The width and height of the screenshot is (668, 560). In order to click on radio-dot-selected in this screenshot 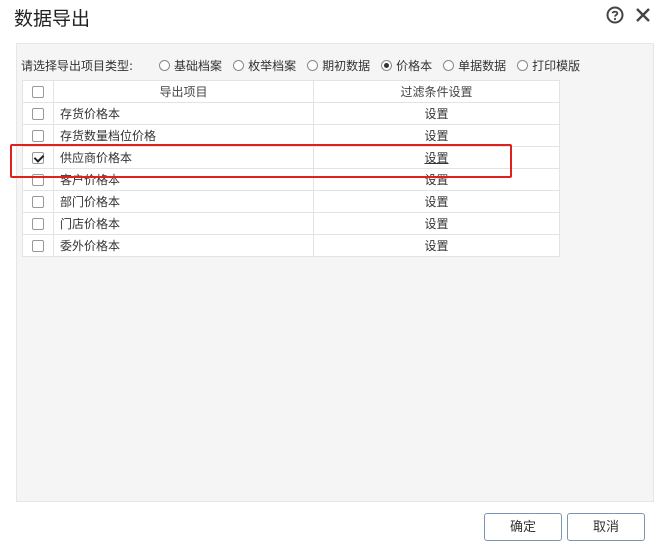, I will do `click(387, 65)`.